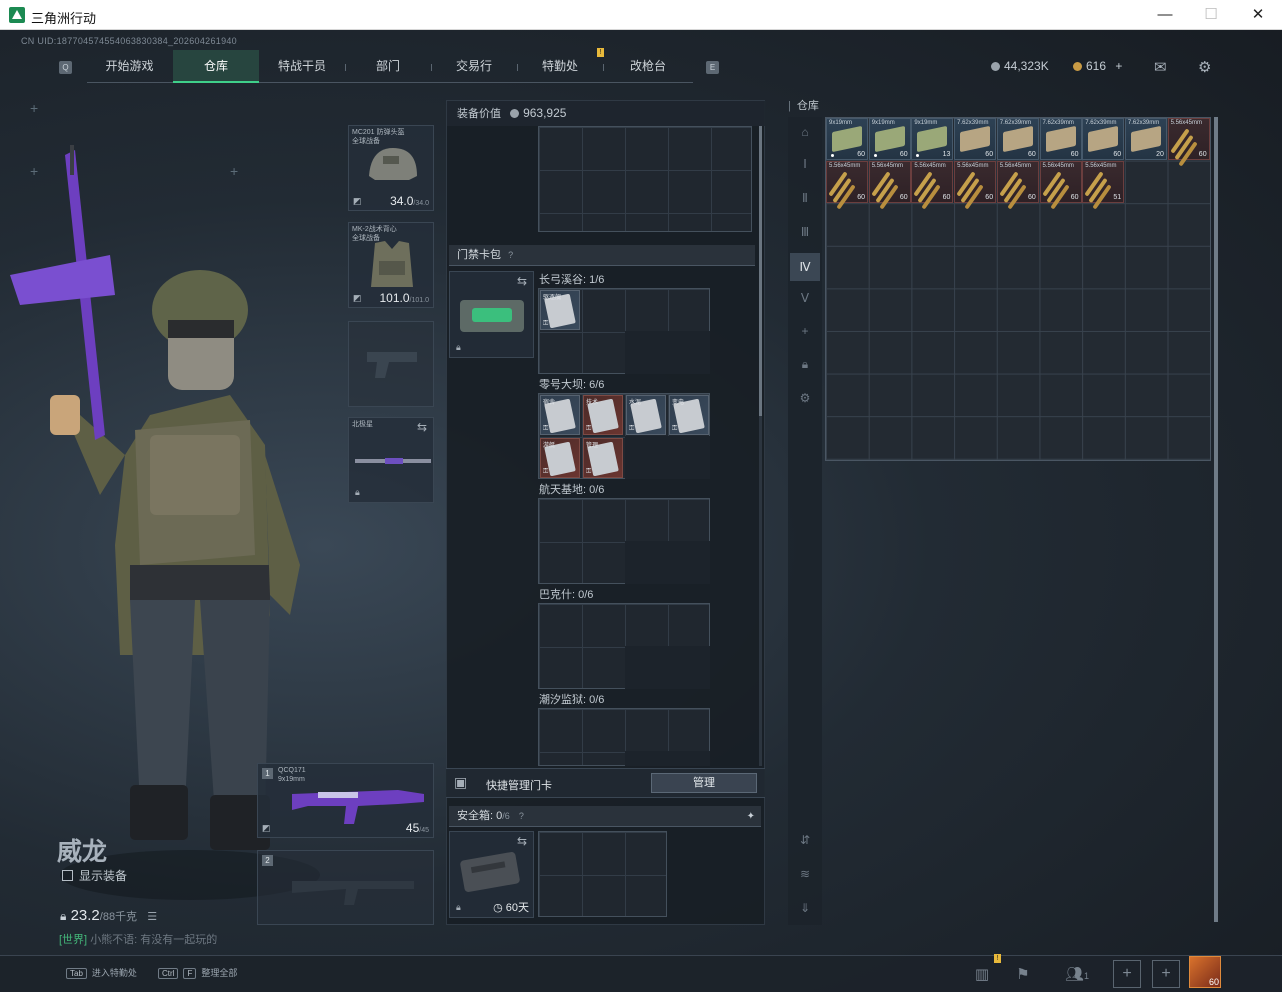  I want to click on chat-channel: [世界], so click(73, 940).